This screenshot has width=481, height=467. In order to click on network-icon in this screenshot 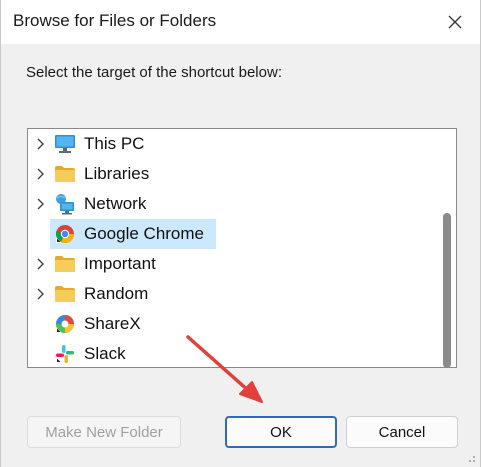, I will do `click(65, 204)`.